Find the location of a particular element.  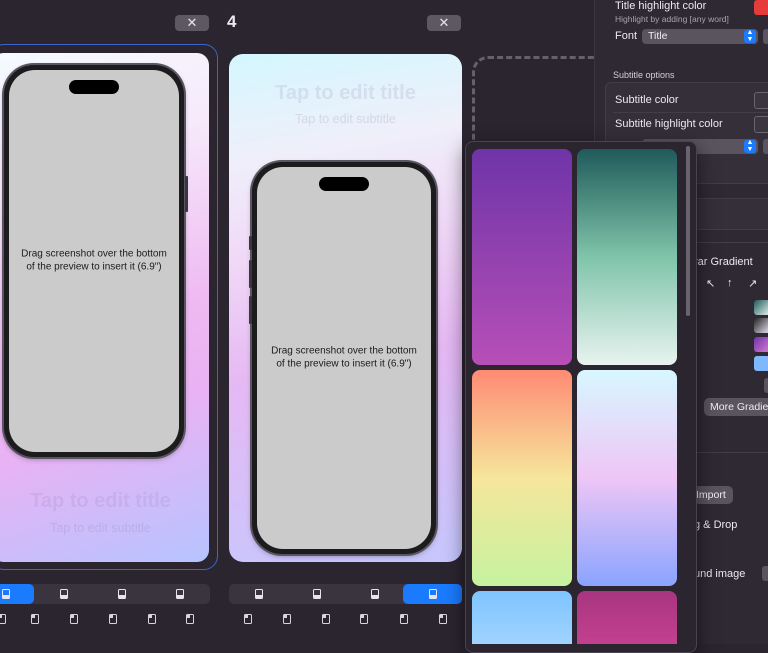

gradient-type-value: rar Gradient is located at coordinates (723, 262).